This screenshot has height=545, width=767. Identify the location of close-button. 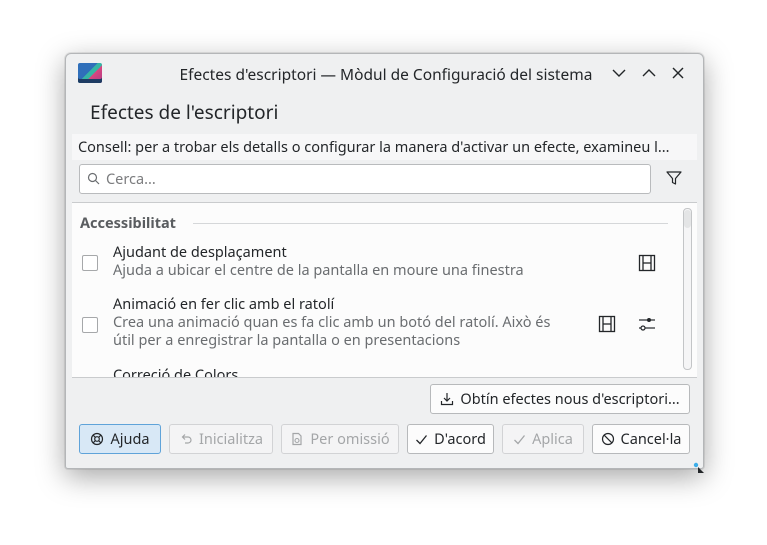
(678, 73).